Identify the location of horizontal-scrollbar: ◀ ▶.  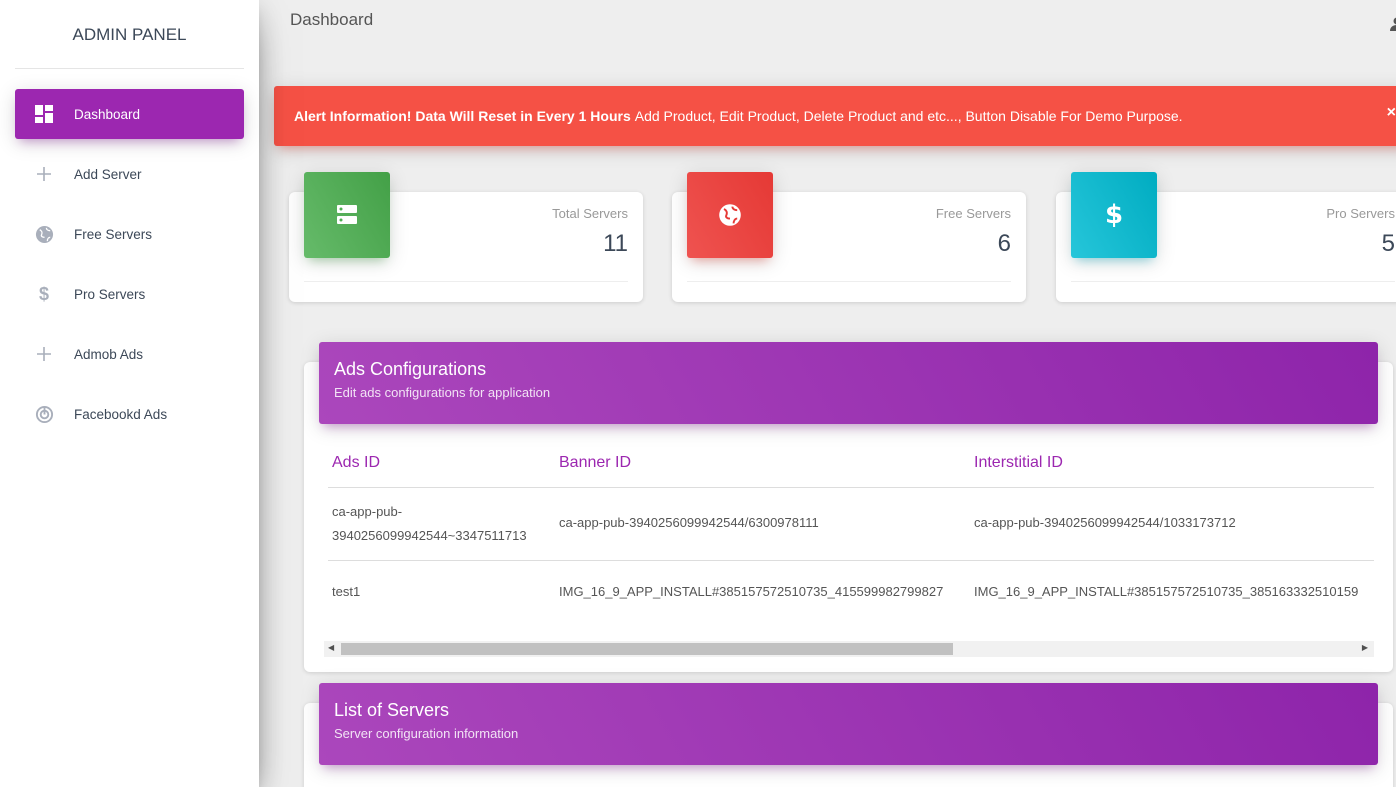
(849, 649).